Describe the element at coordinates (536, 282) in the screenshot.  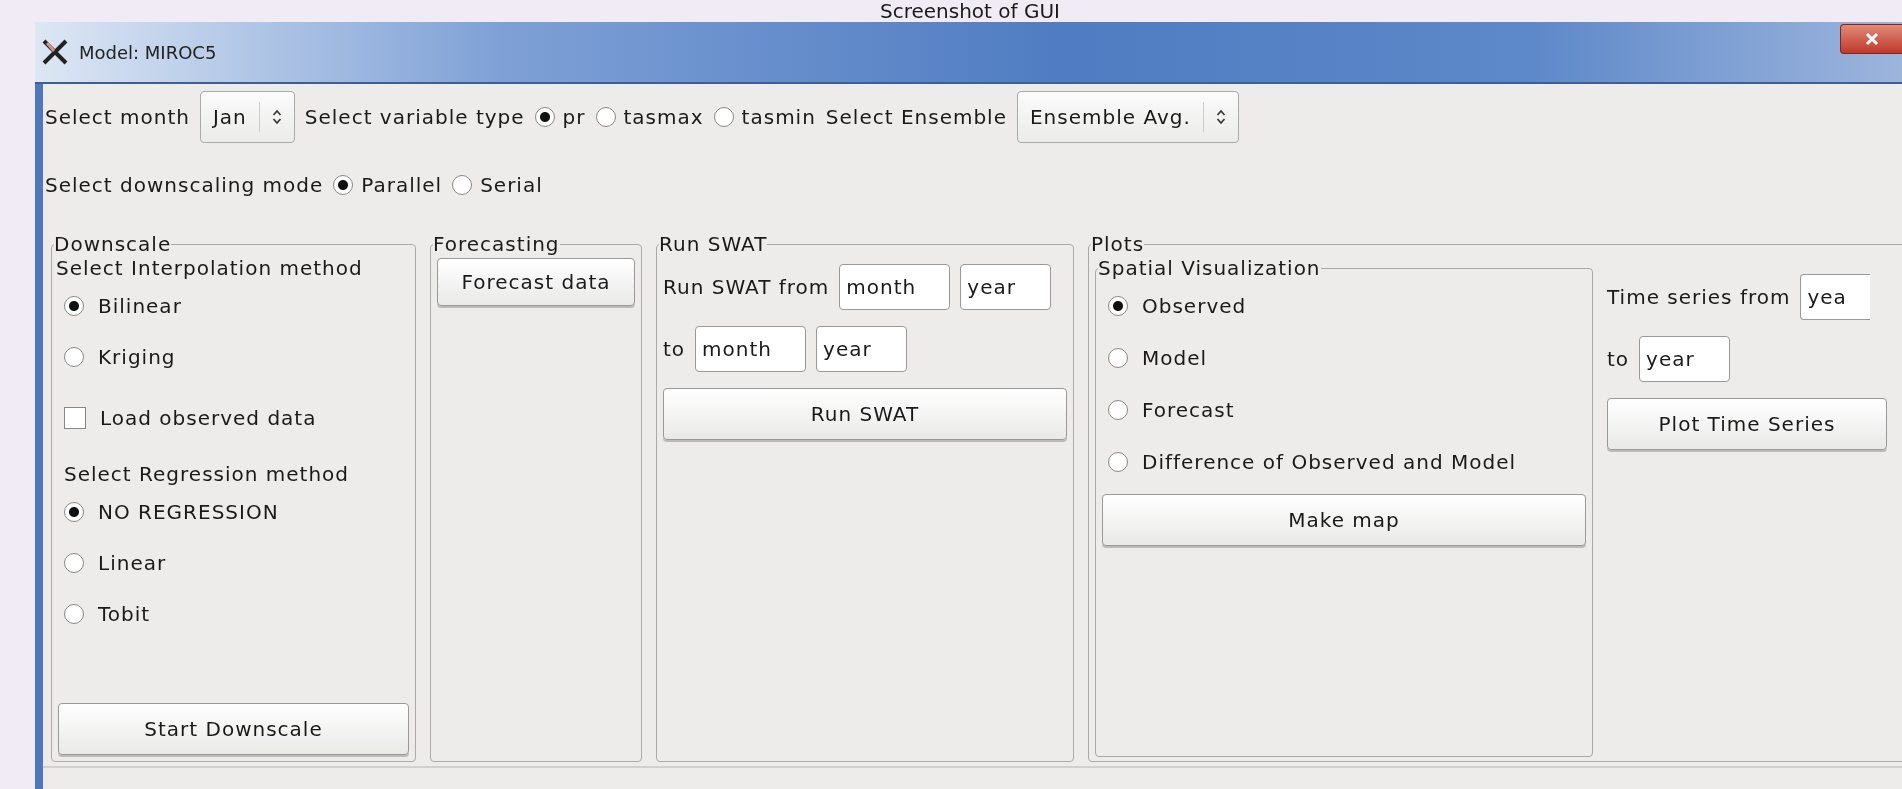
I see `forecast-data-button: Forecast data` at that location.